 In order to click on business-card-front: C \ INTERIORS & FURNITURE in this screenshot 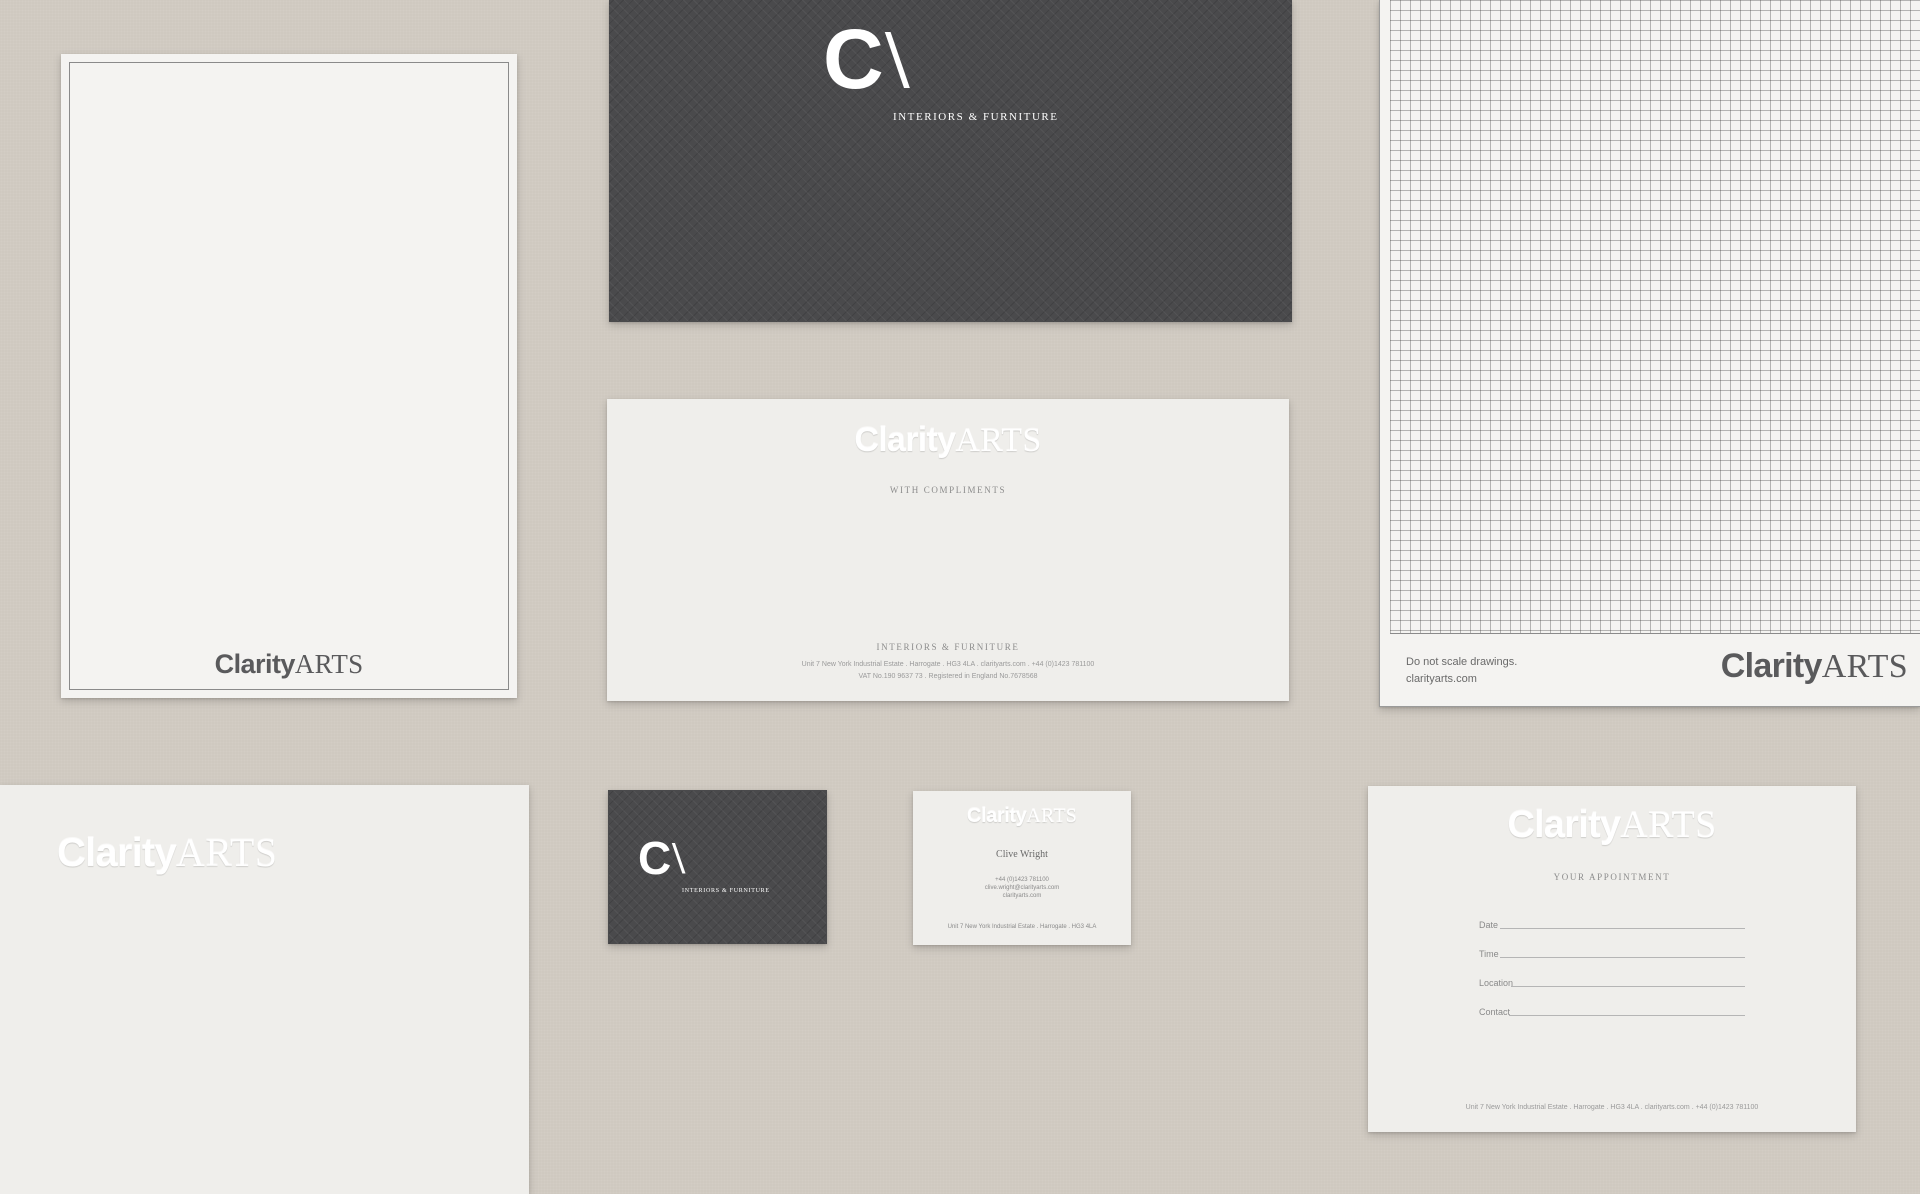, I will do `click(717, 867)`.